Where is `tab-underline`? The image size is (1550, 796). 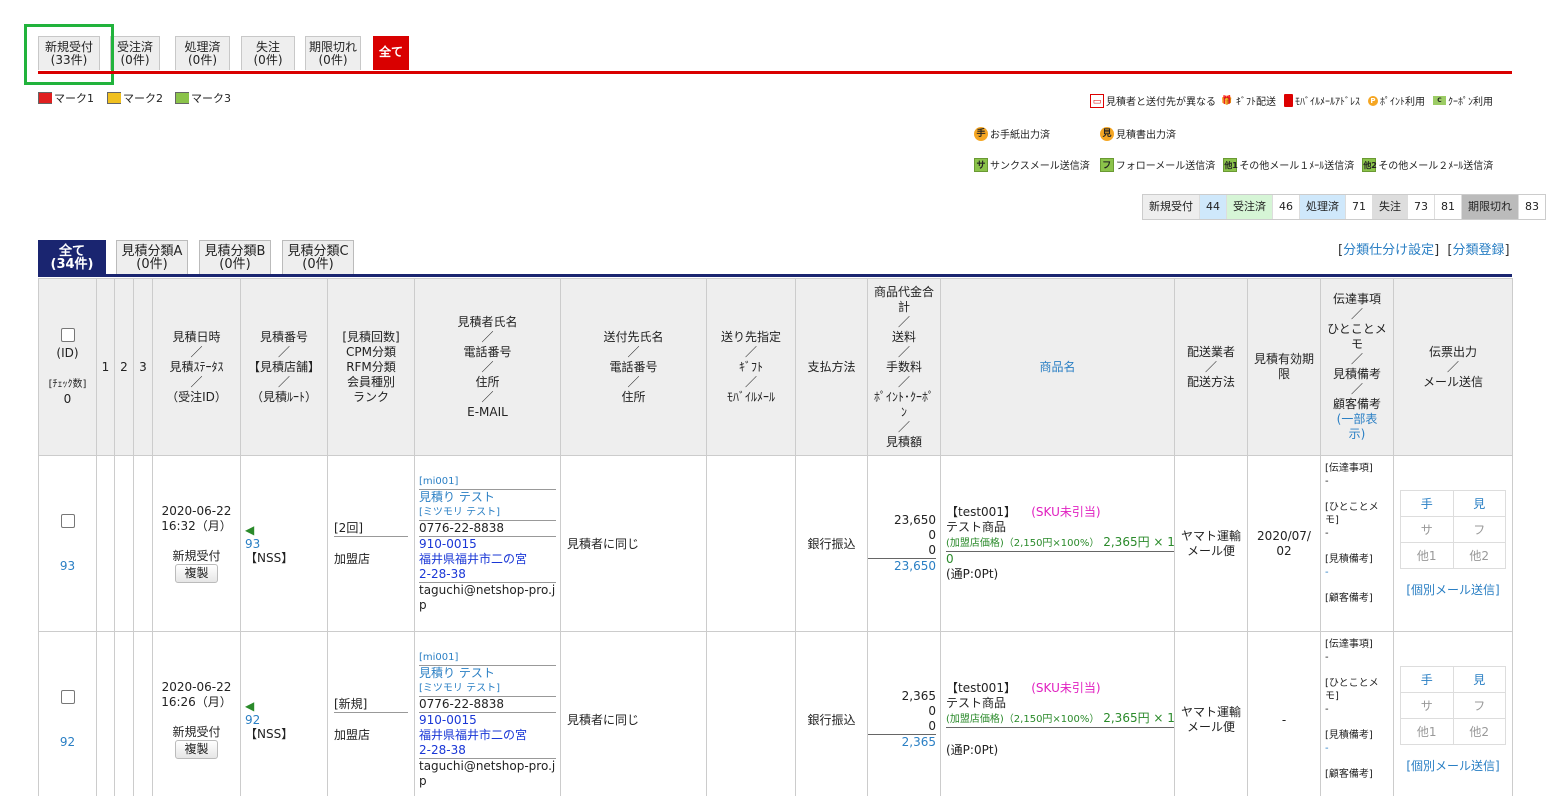
tab-underline is located at coordinates (775, 72).